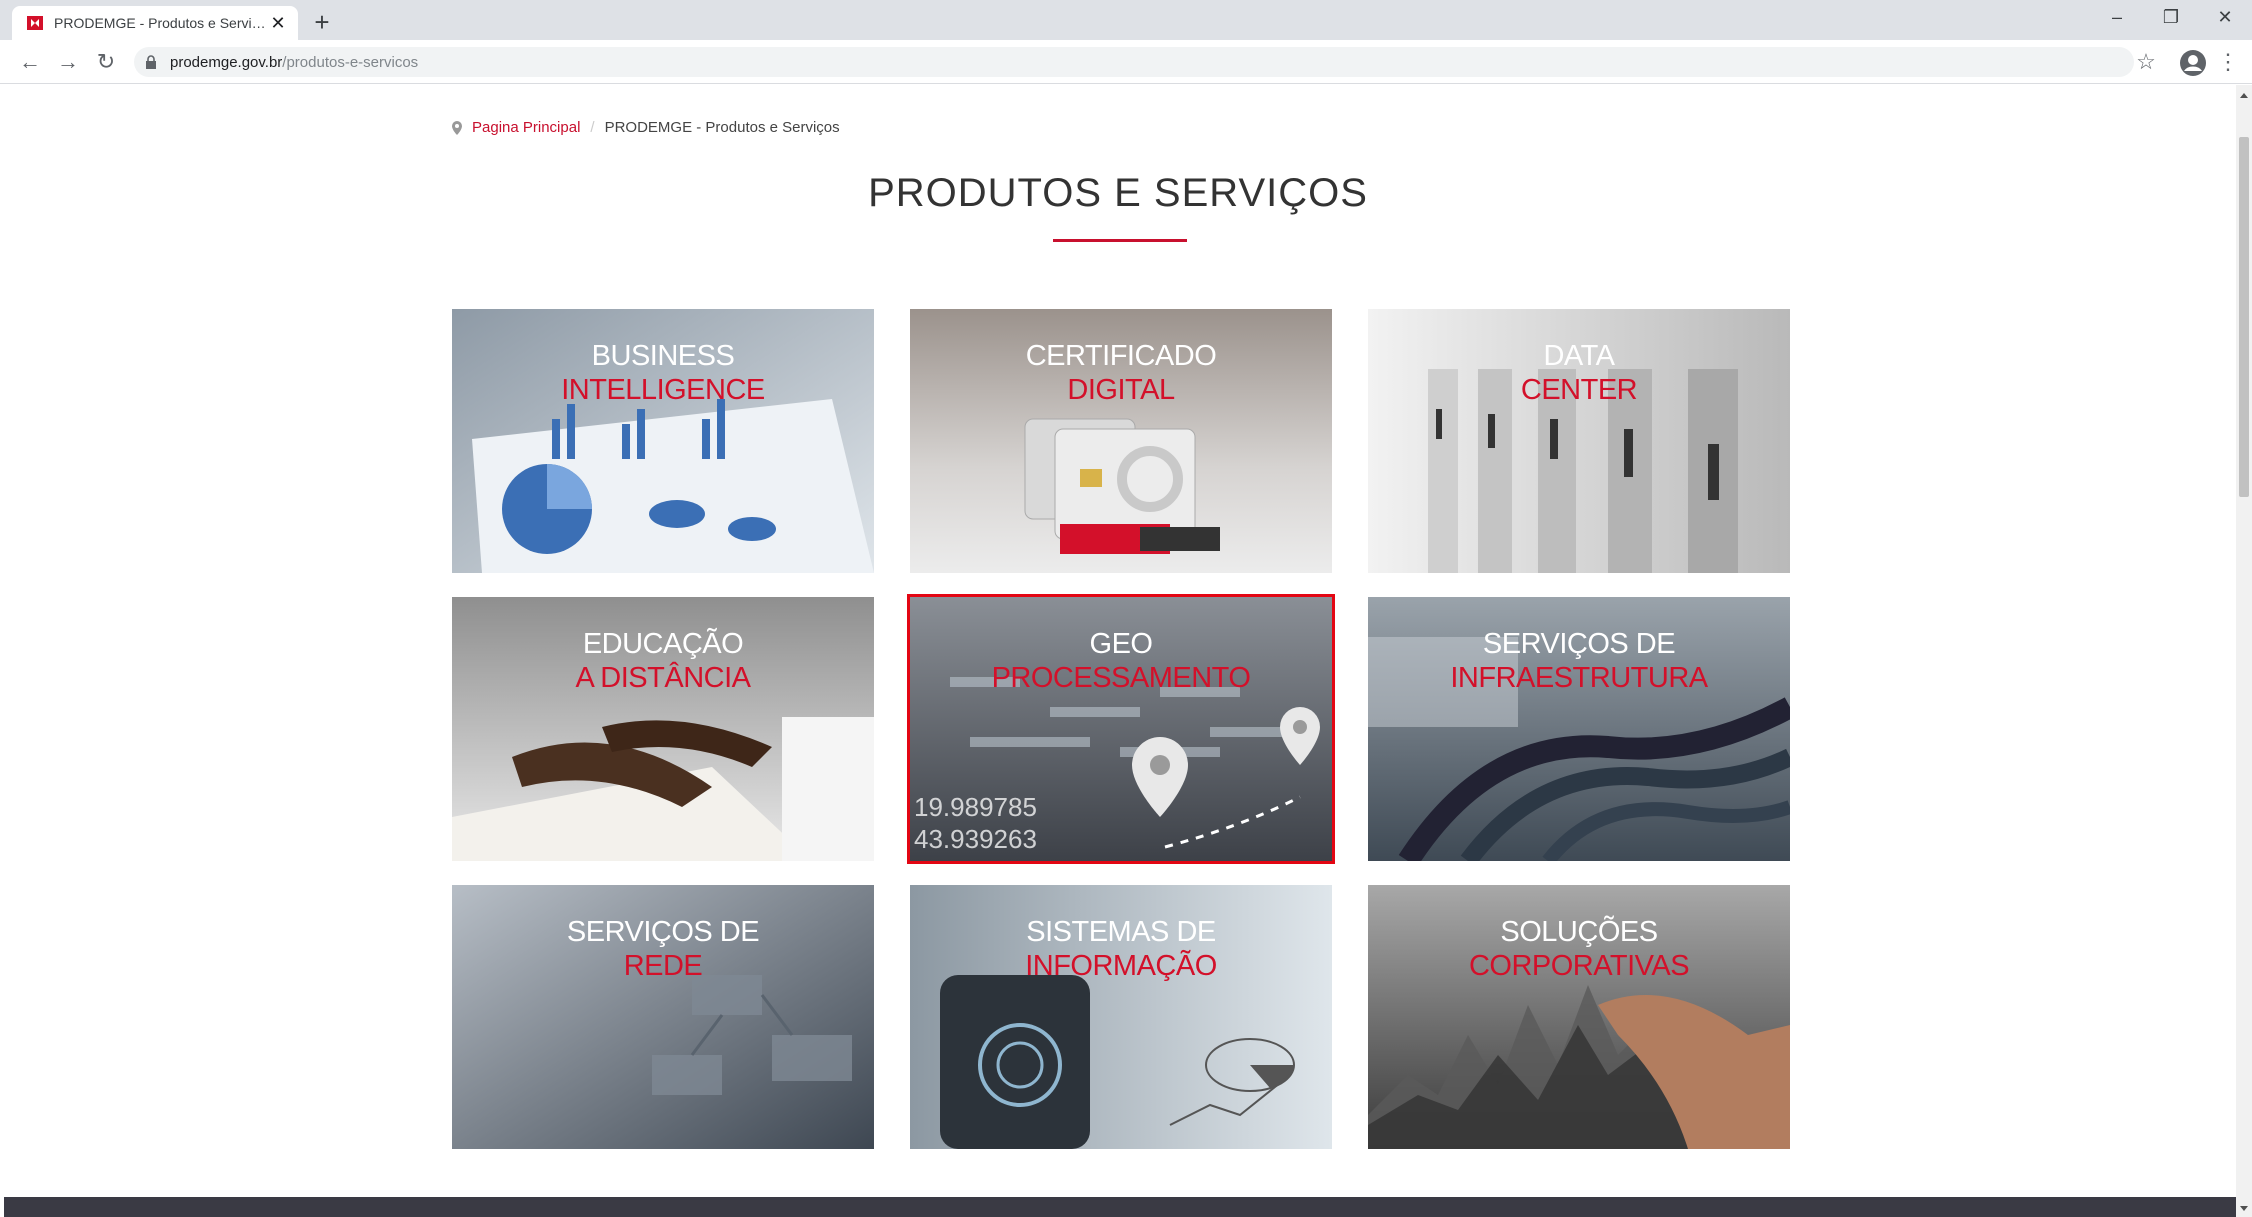  I want to click on location-pin-icon, so click(457, 127).